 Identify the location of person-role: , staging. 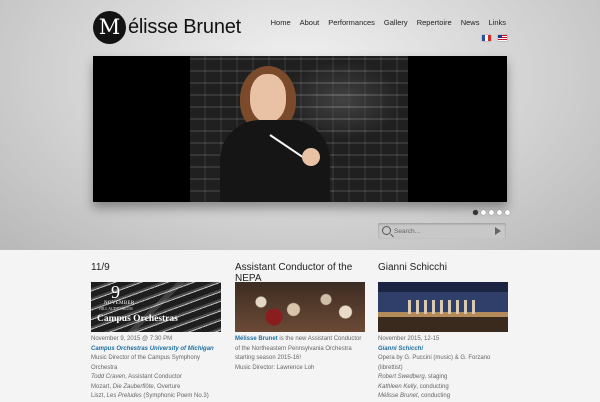
(436, 377).